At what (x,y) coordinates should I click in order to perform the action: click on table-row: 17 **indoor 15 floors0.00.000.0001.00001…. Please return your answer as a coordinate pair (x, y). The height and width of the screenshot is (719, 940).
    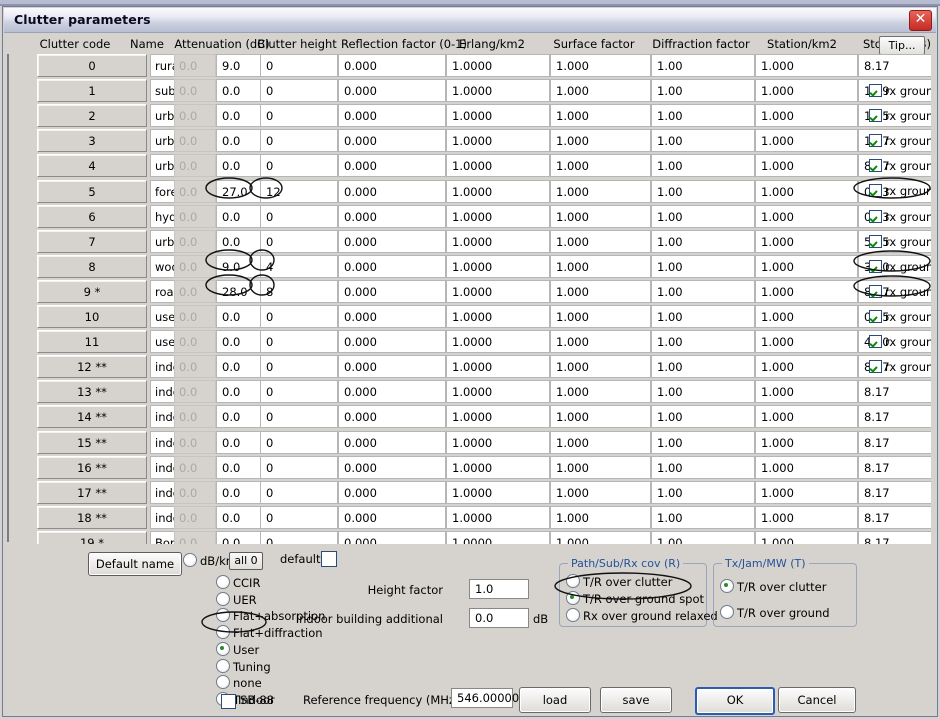
    Looking at the image, I should click on (470, 493).